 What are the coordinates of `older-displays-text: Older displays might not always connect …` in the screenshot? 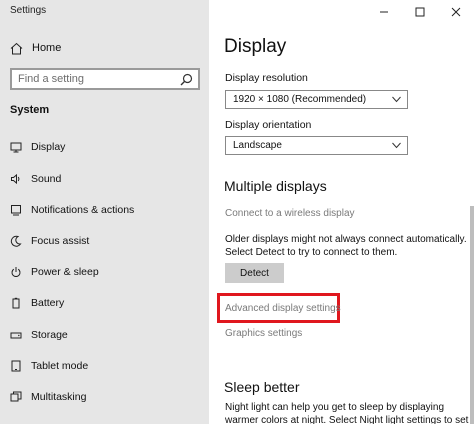 It's located at (346, 246).